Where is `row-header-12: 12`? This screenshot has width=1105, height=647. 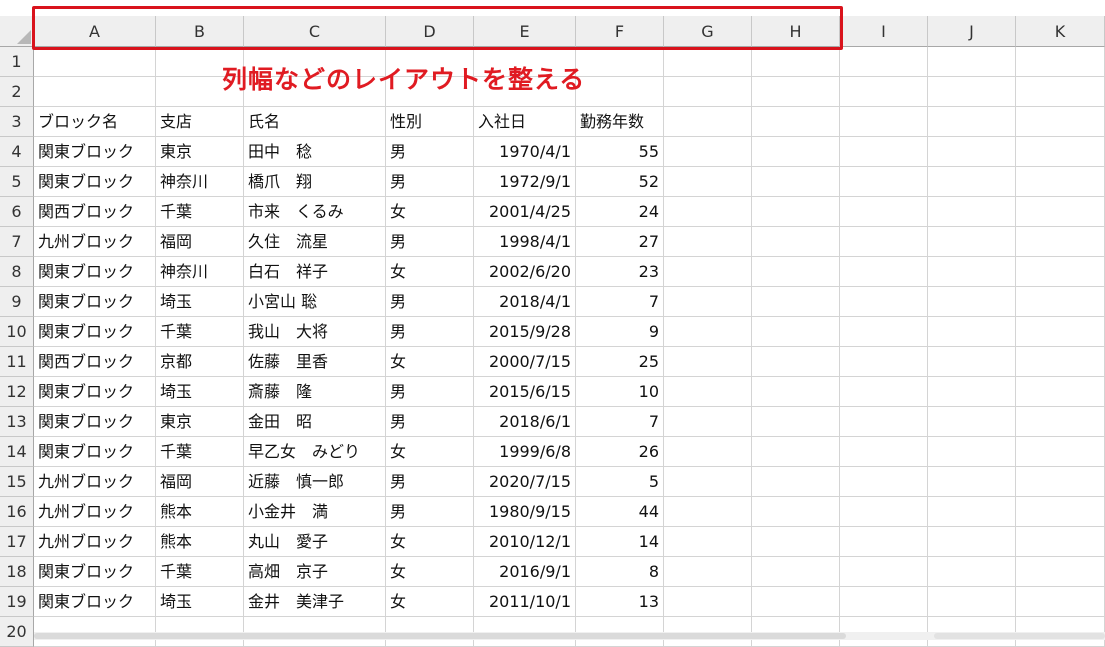
row-header-12: 12 is located at coordinates (17, 392).